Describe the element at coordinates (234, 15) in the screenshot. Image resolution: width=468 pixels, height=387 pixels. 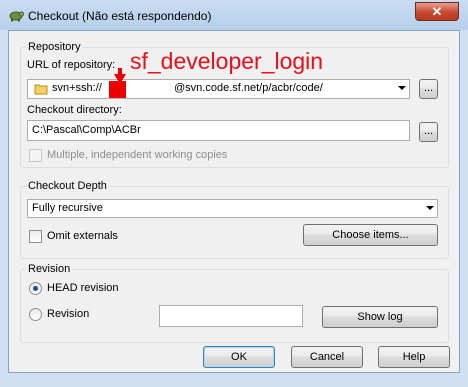
I see `title-bar: Checkout (Não está respondendo) ✕` at that location.